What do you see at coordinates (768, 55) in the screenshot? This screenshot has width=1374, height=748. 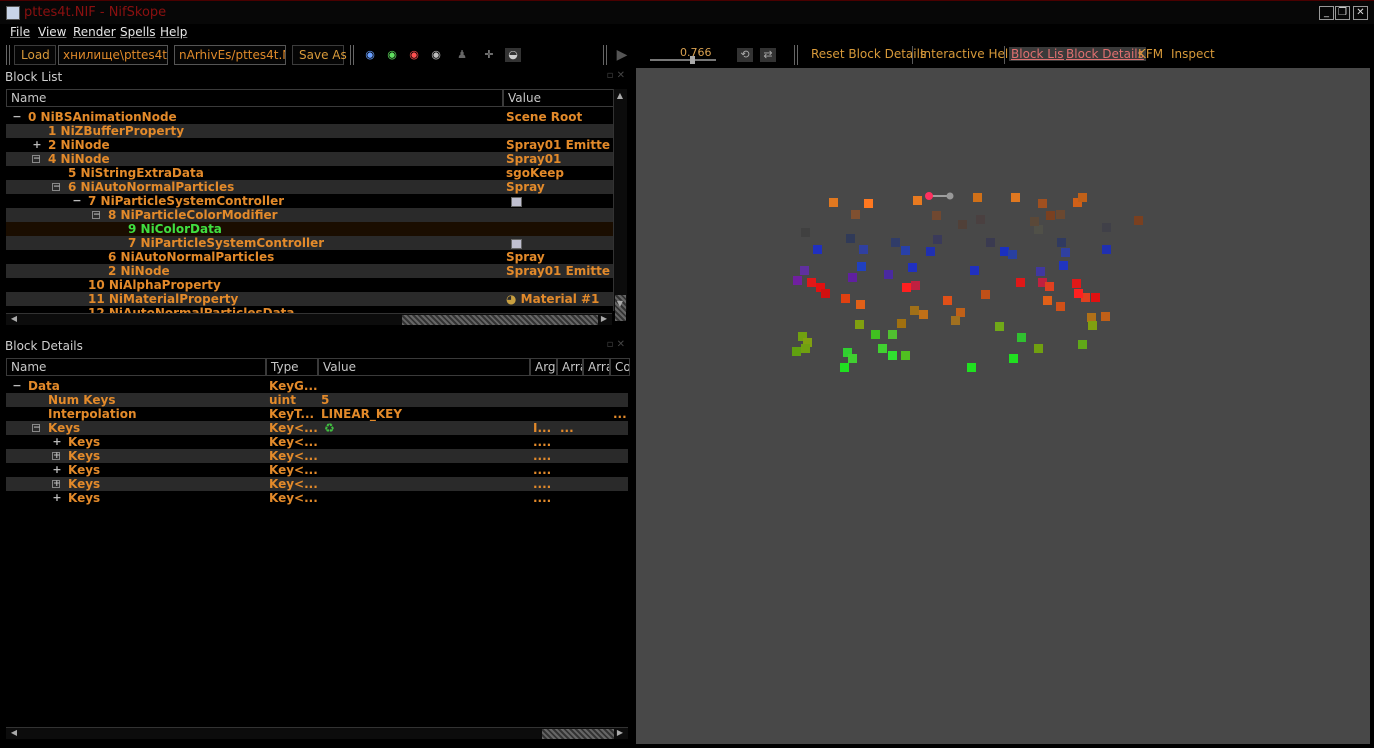 I see `switch-icon: ⇄` at bounding box center [768, 55].